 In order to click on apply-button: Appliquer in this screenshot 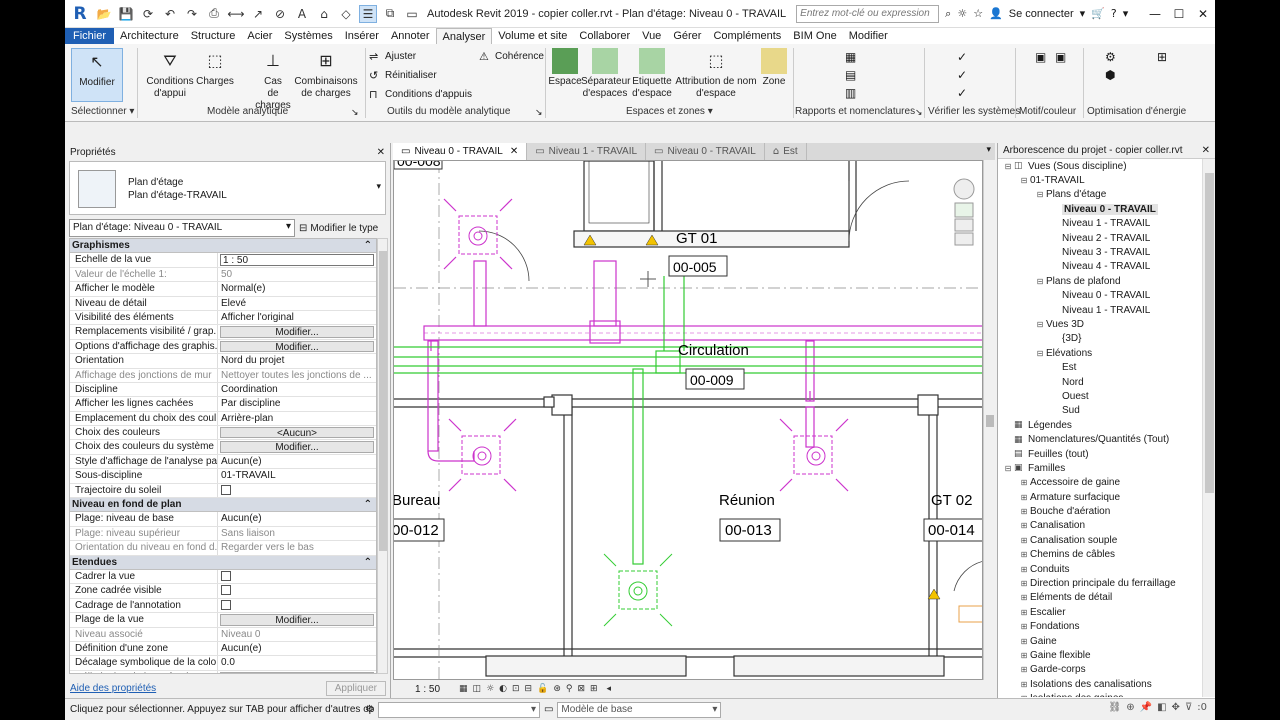, I will do `click(355, 688)`.